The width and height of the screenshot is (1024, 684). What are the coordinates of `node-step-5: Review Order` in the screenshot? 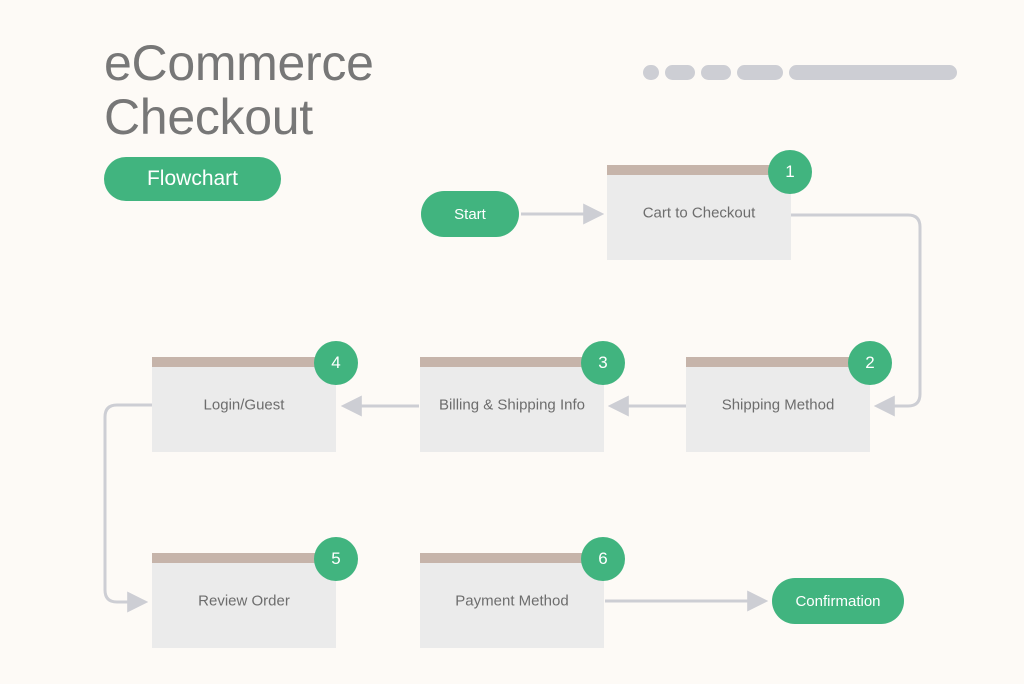 It's located at (244, 600).